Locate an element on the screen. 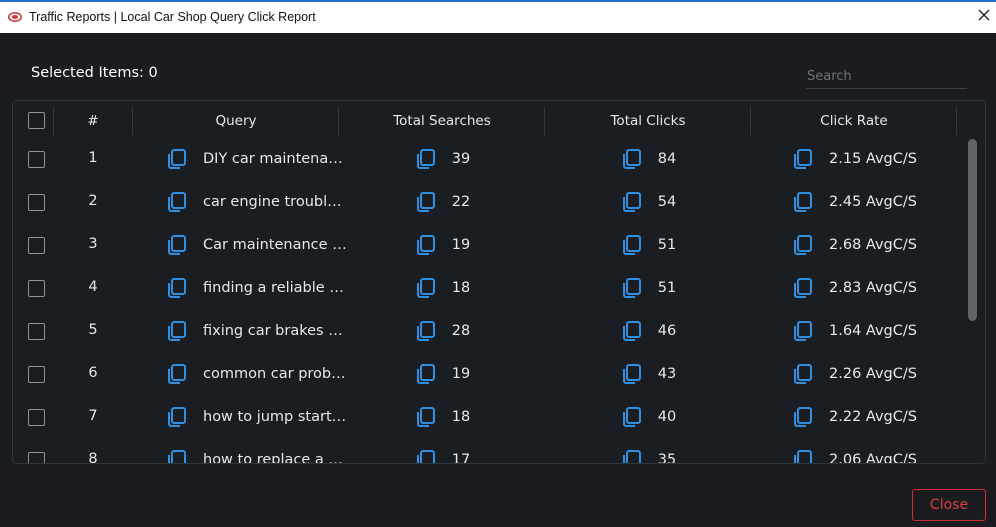  column-header-total-clicks: Total Clicks is located at coordinates (648, 119).